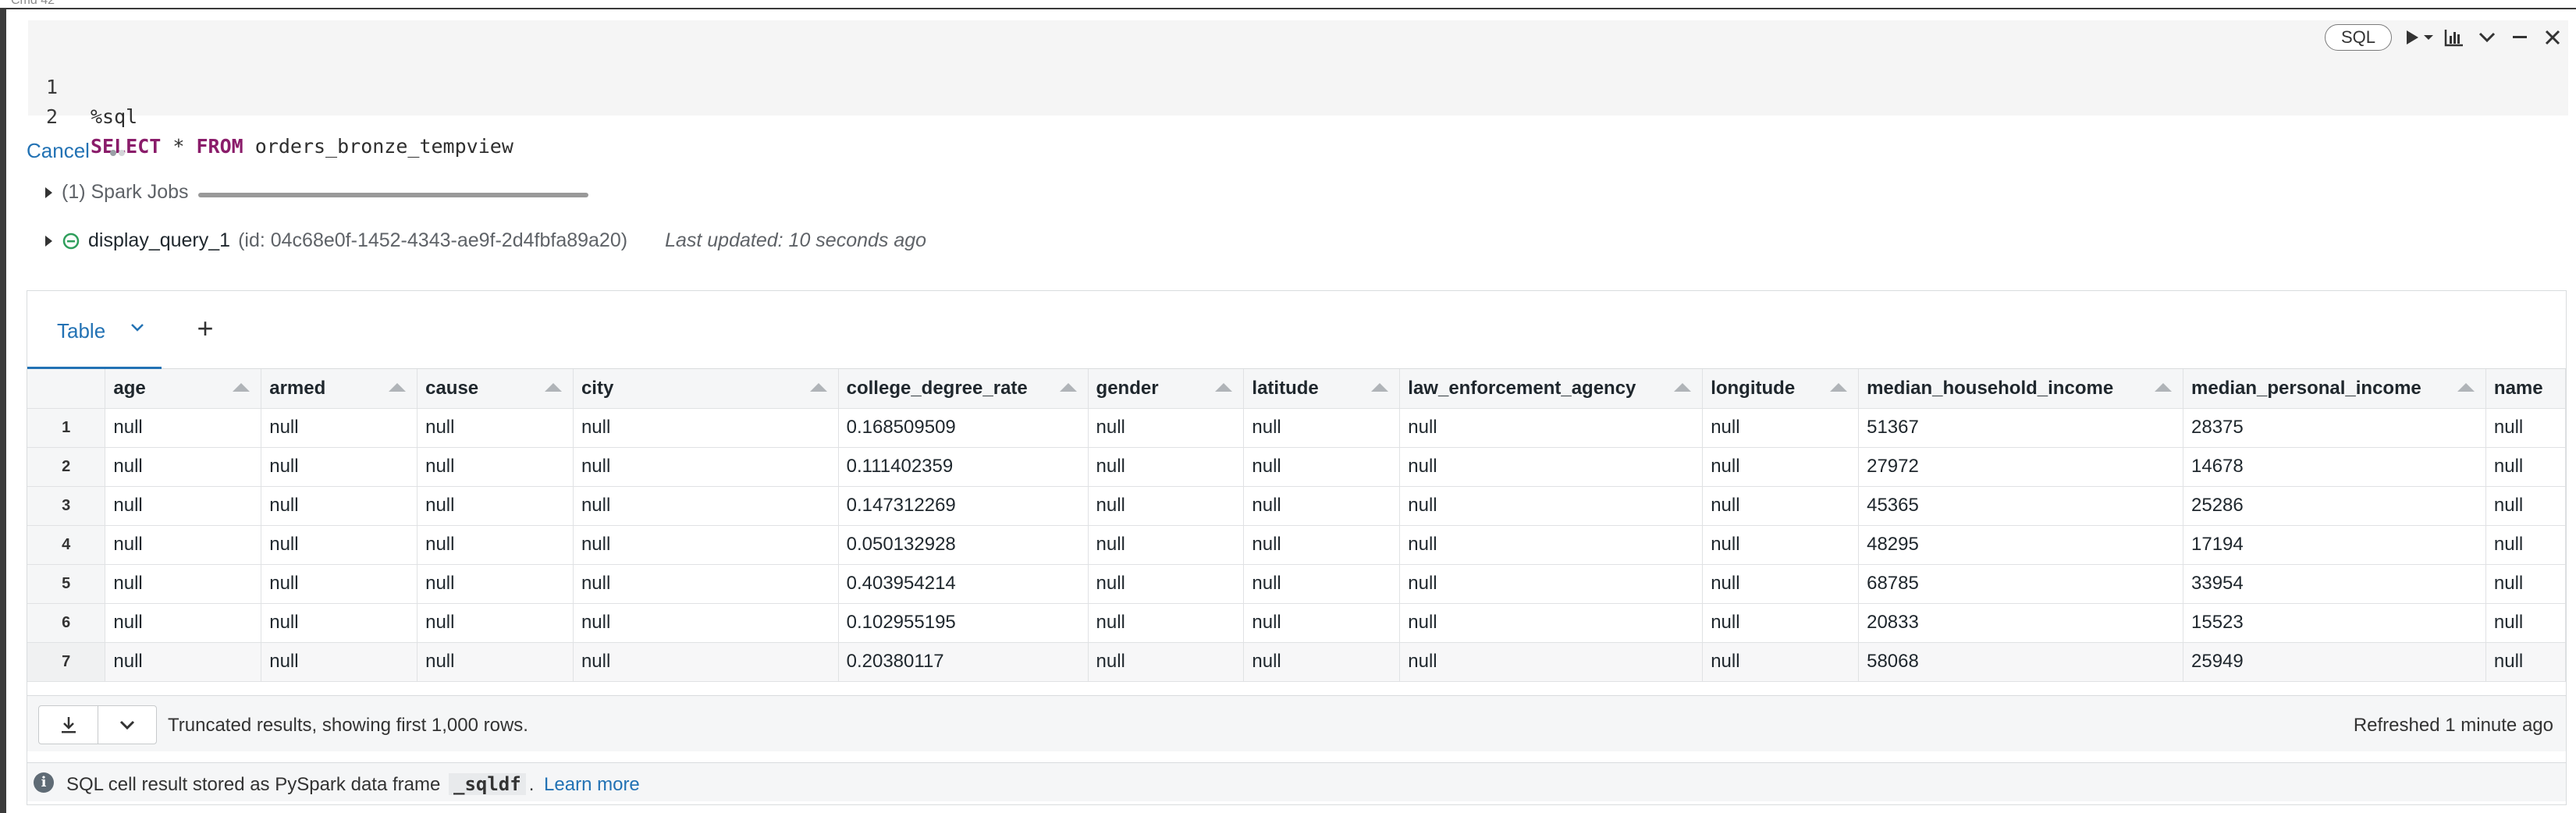 Image resolution: width=2576 pixels, height=813 pixels. Describe the element at coordinates (2021, 623) in the screenshot. I see `table-cell: 20833` at that location.